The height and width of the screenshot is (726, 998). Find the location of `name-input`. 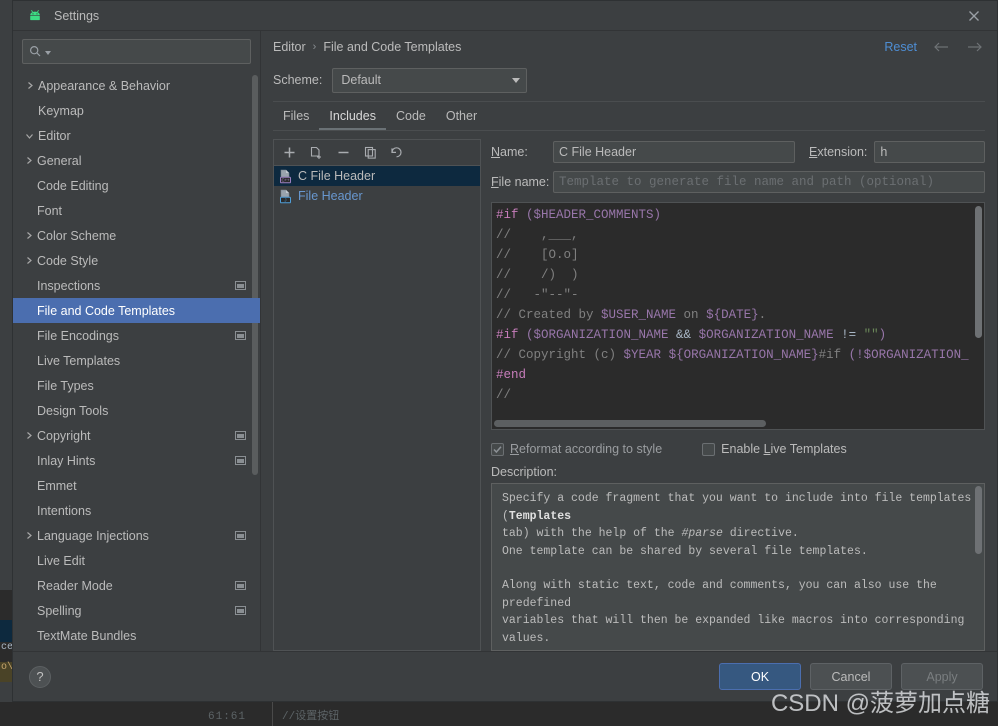

name-input is located at coordinates (674, 152).